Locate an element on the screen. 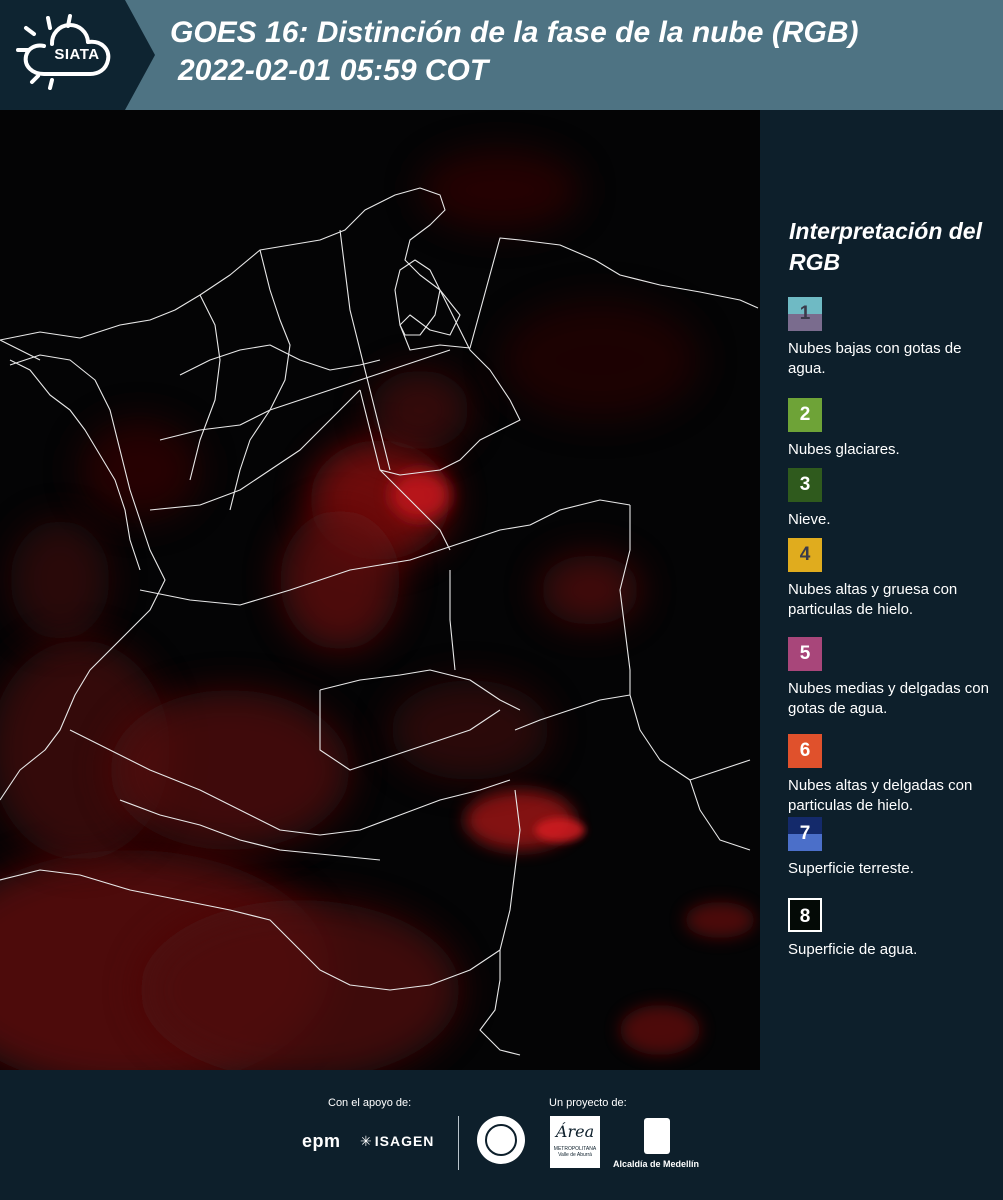 This screenshot has width=1003, height=1200. legend-number: 4 is located at coordinates (805, 554).